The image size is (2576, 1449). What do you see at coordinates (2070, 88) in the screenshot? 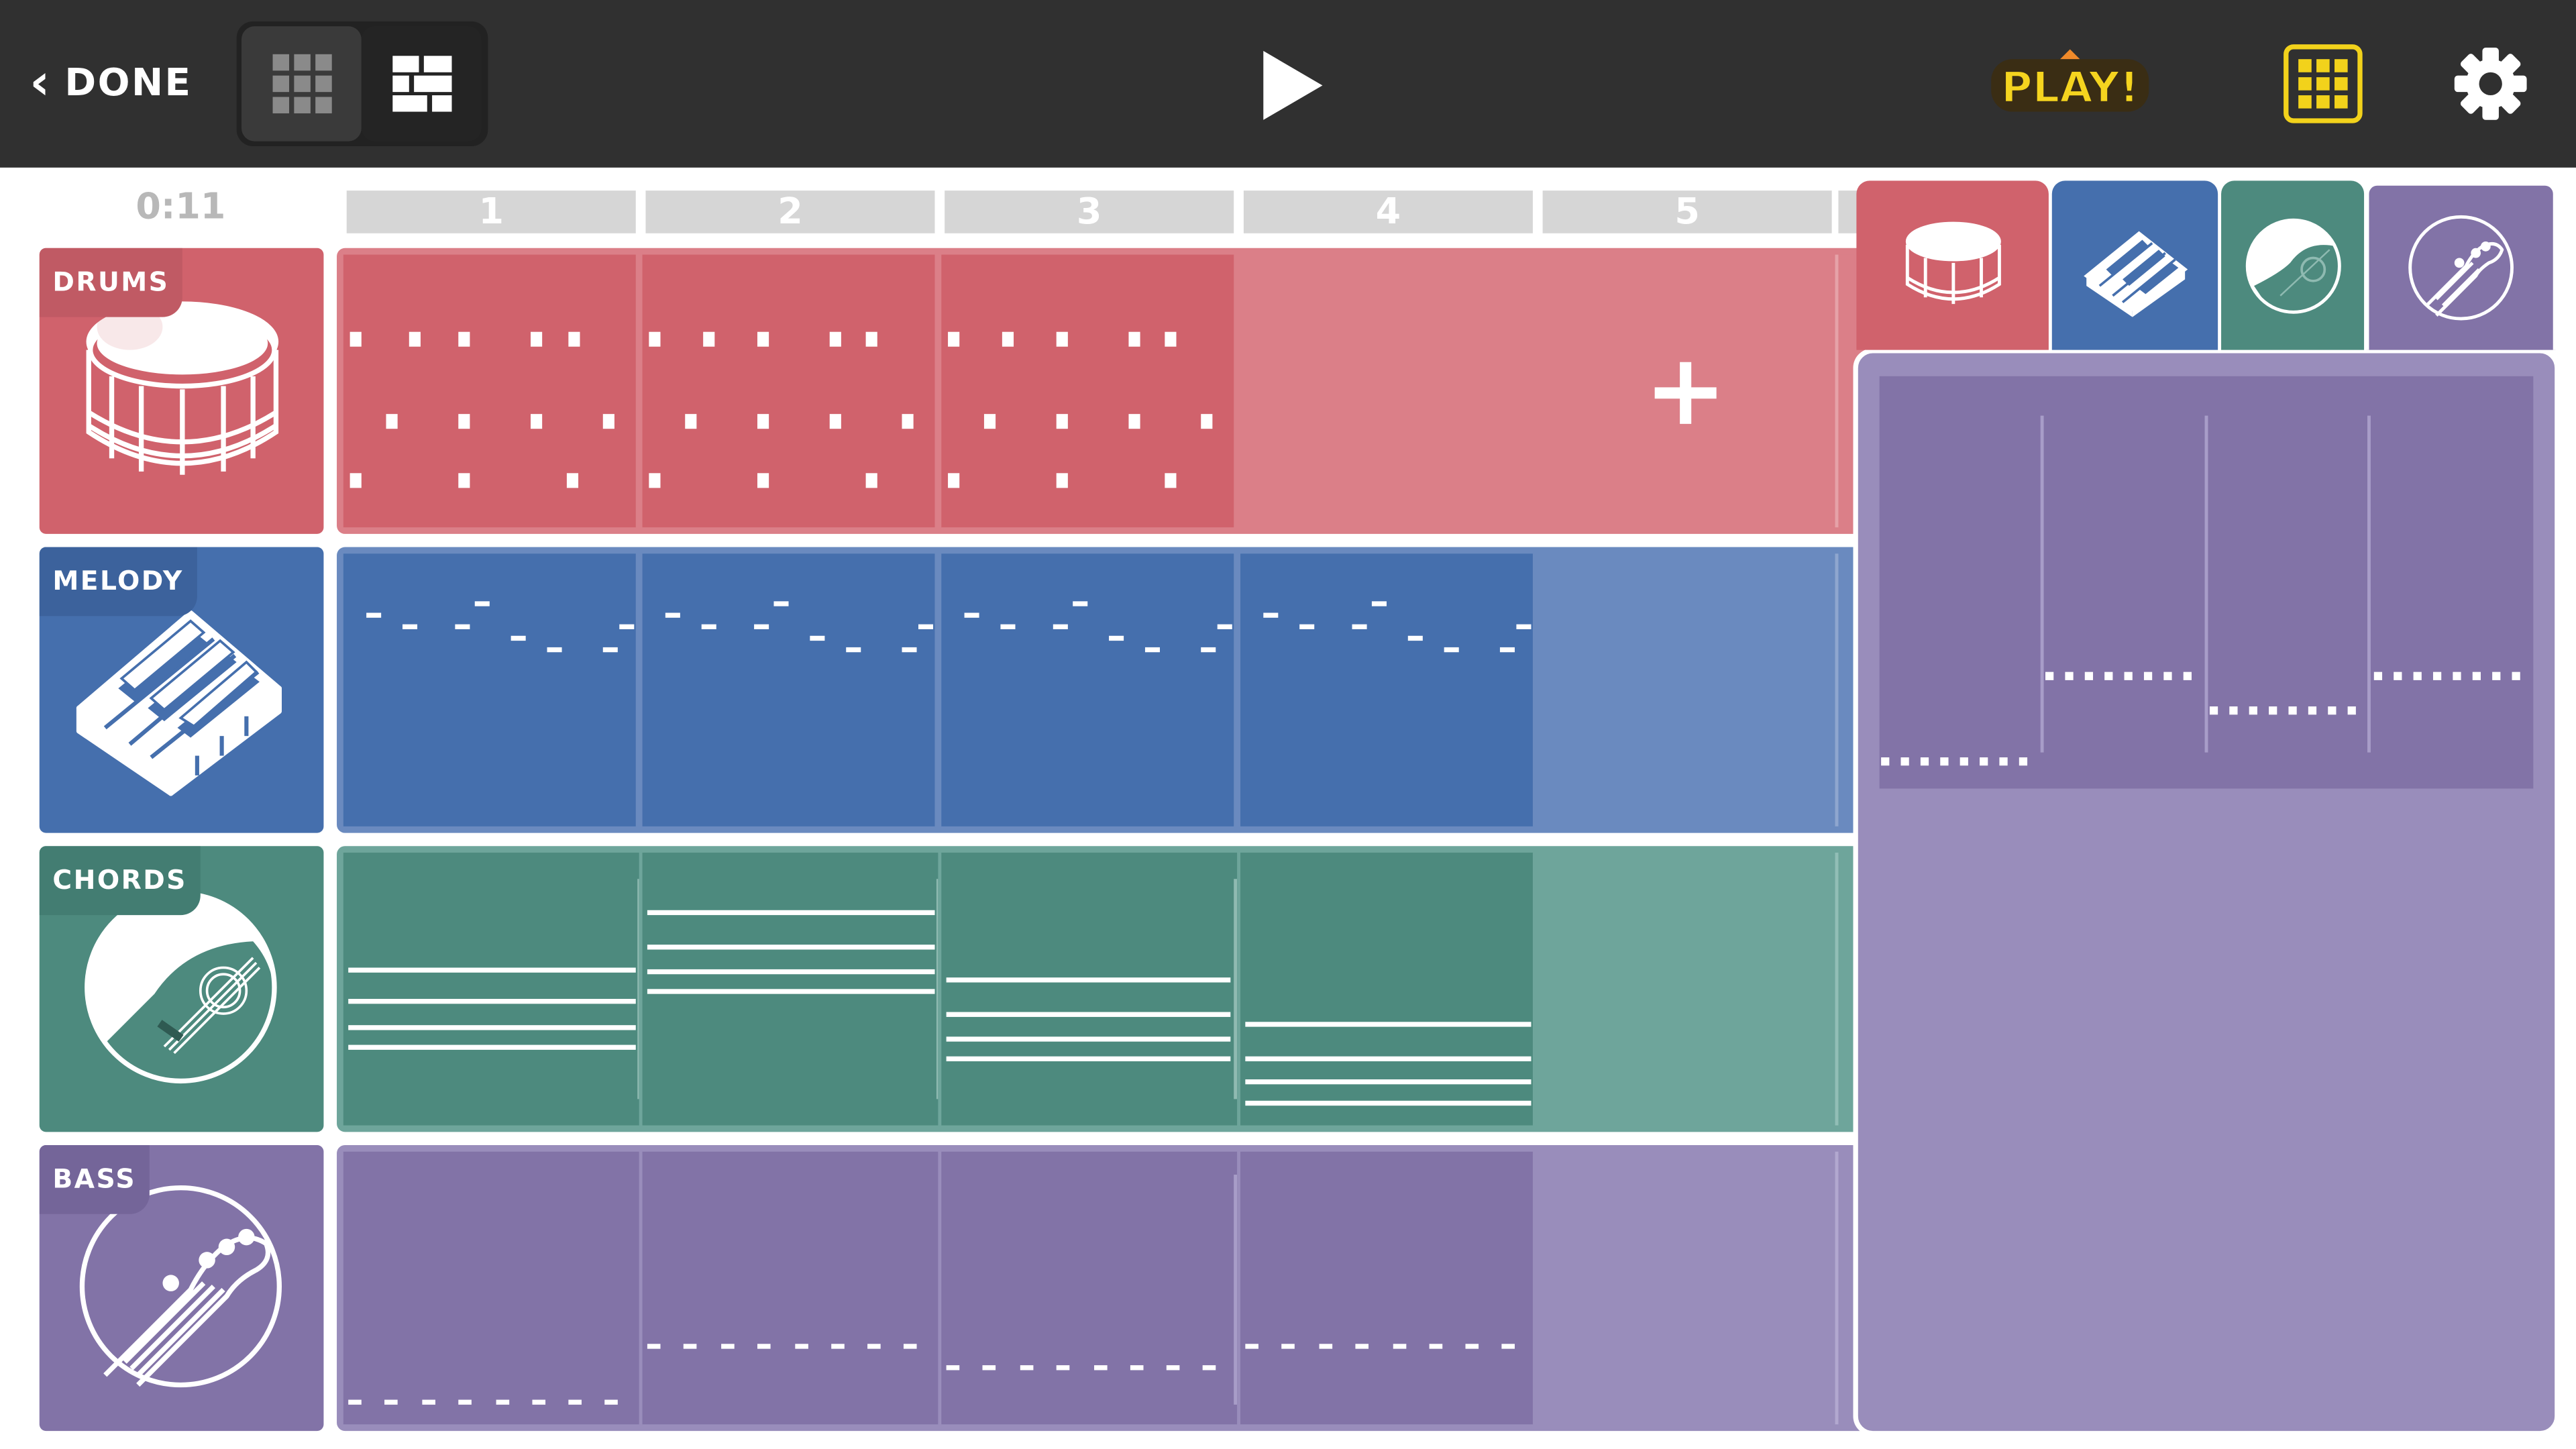
I see `play-logo-text: PLAY!` at bounding box center [2070, 88].